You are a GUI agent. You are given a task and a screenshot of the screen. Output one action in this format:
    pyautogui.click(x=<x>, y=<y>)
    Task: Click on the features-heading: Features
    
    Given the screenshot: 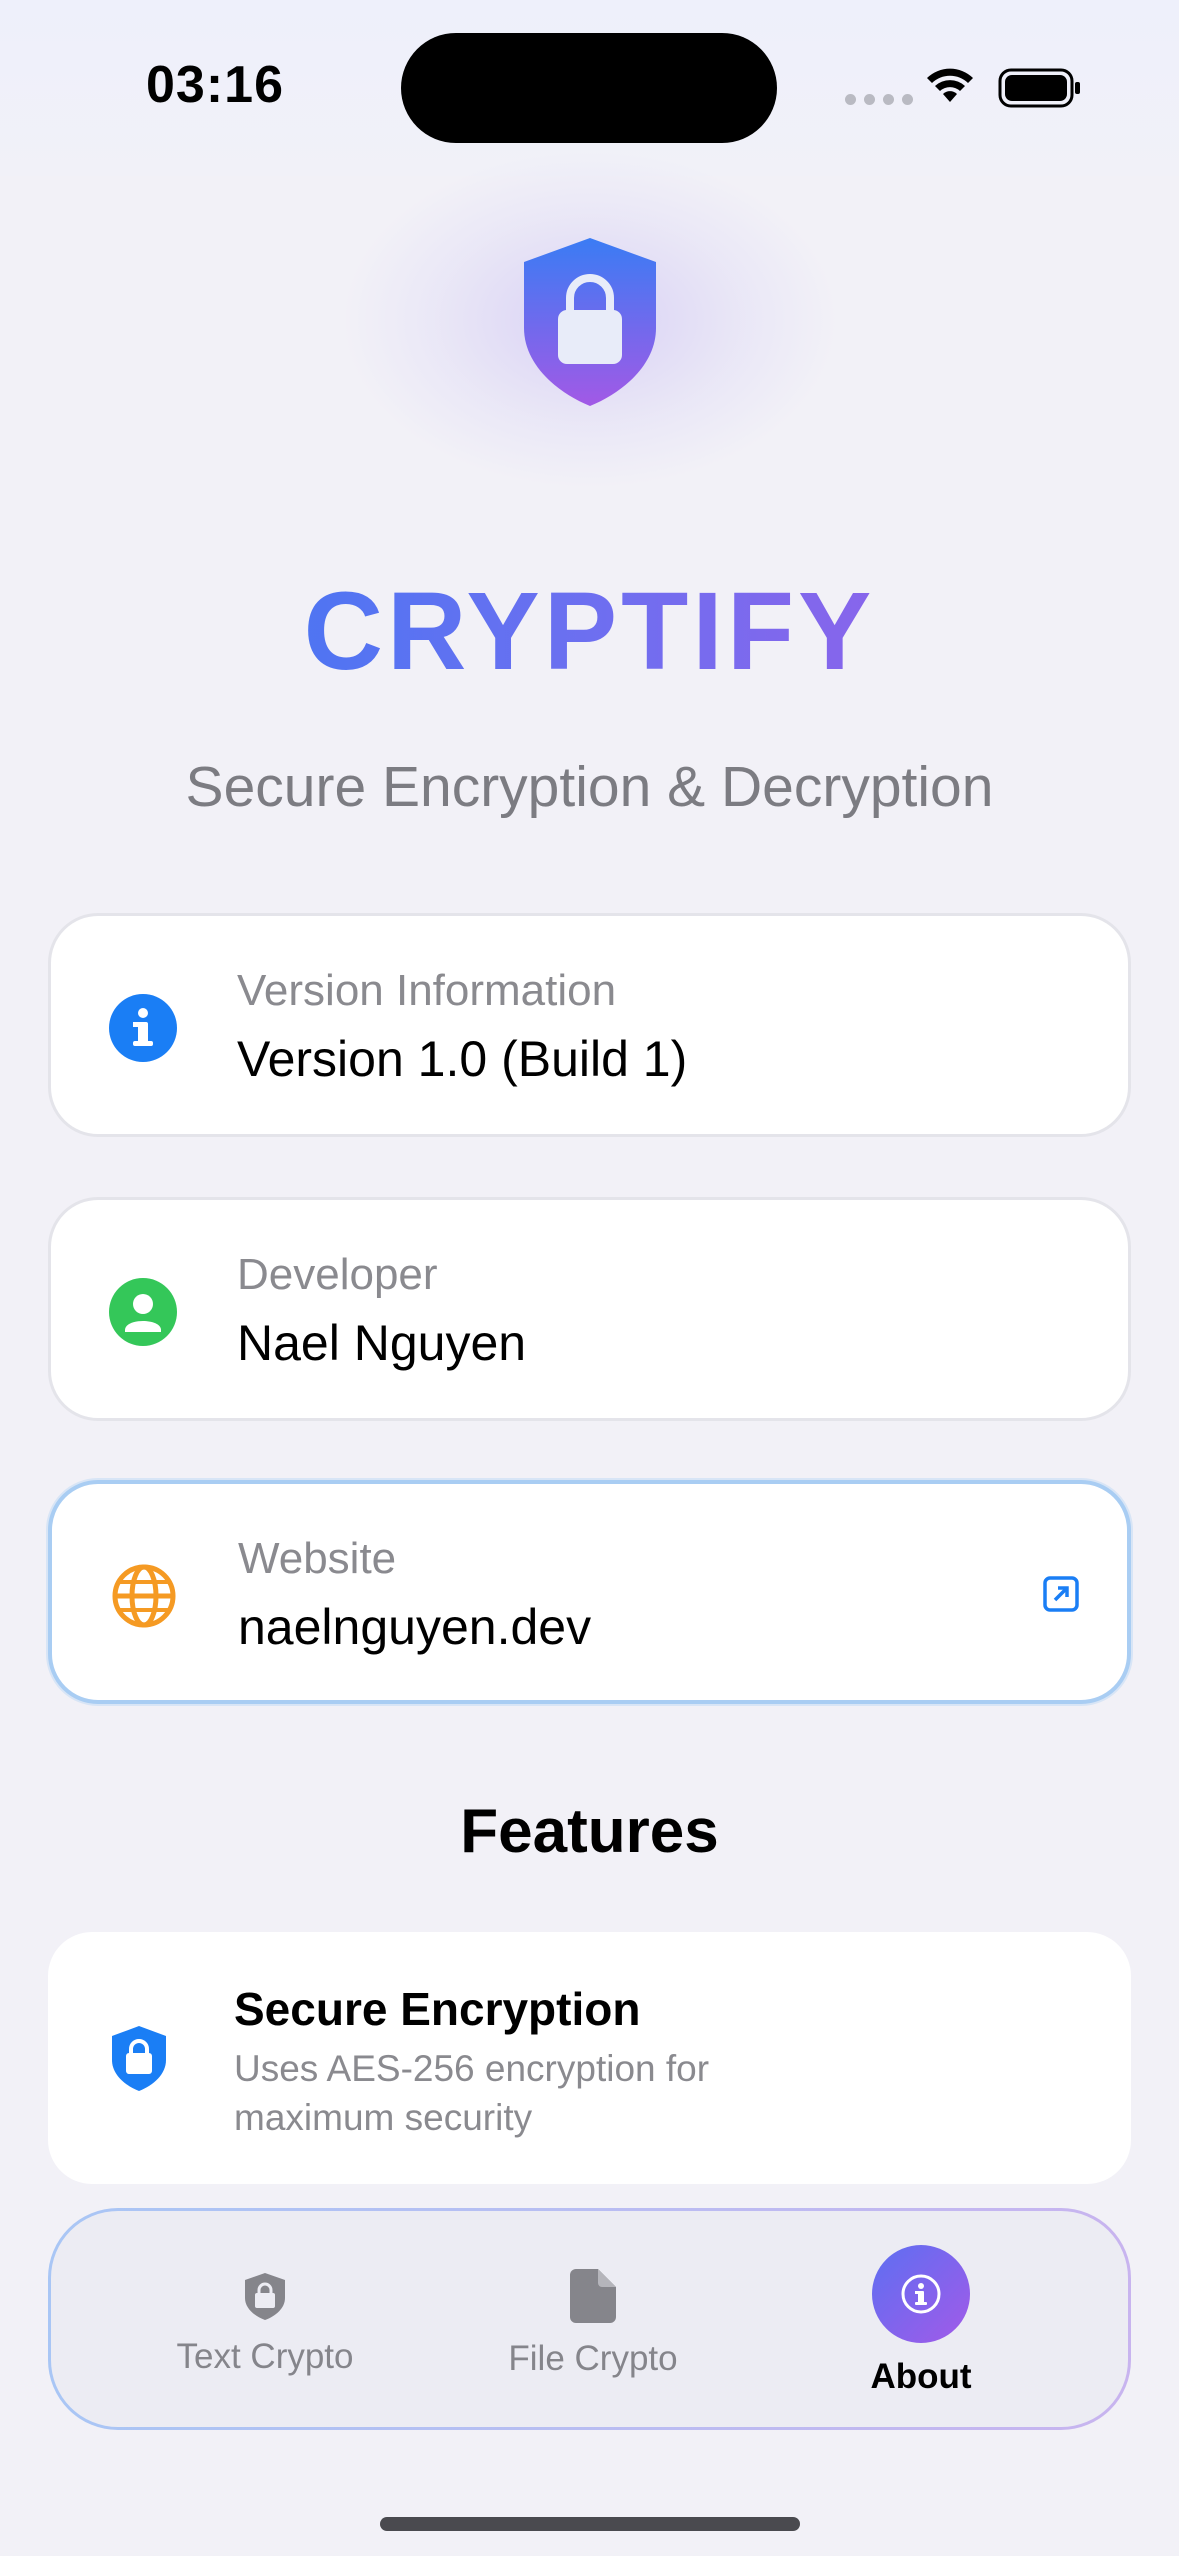 What is the action you would take?
    pyautogui.click(x=589, y=1831)
    